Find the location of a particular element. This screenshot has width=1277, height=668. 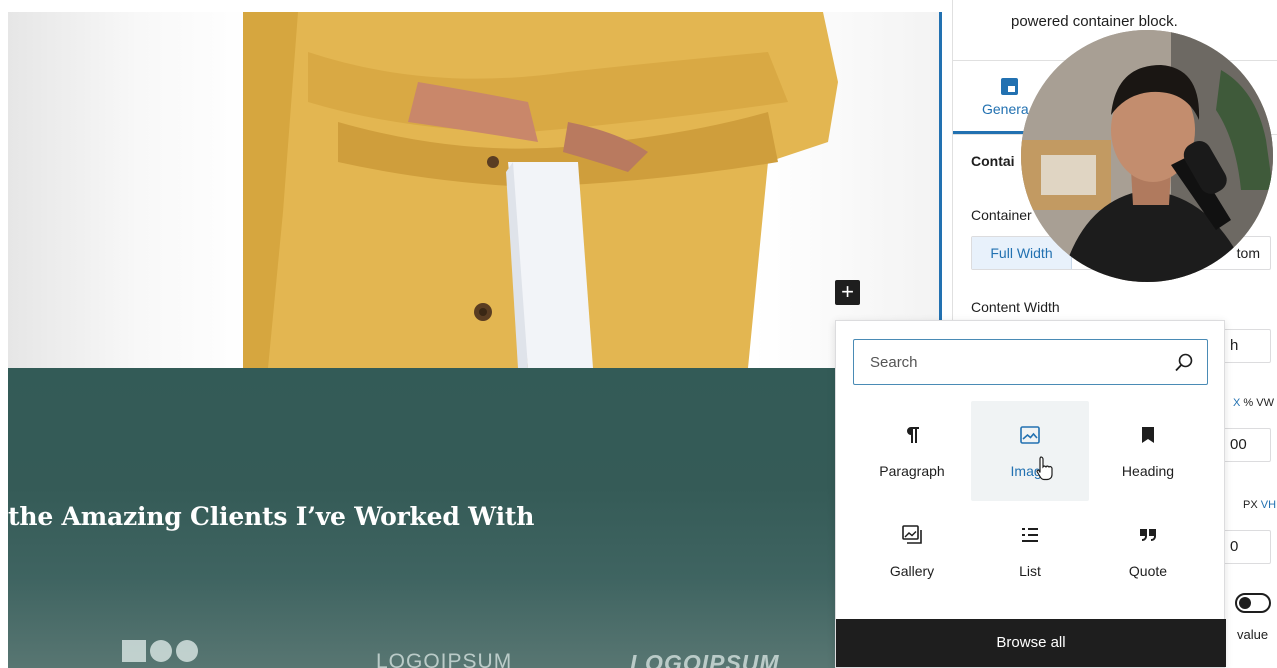

block-label: Image is located at coordinates (1030, 471).